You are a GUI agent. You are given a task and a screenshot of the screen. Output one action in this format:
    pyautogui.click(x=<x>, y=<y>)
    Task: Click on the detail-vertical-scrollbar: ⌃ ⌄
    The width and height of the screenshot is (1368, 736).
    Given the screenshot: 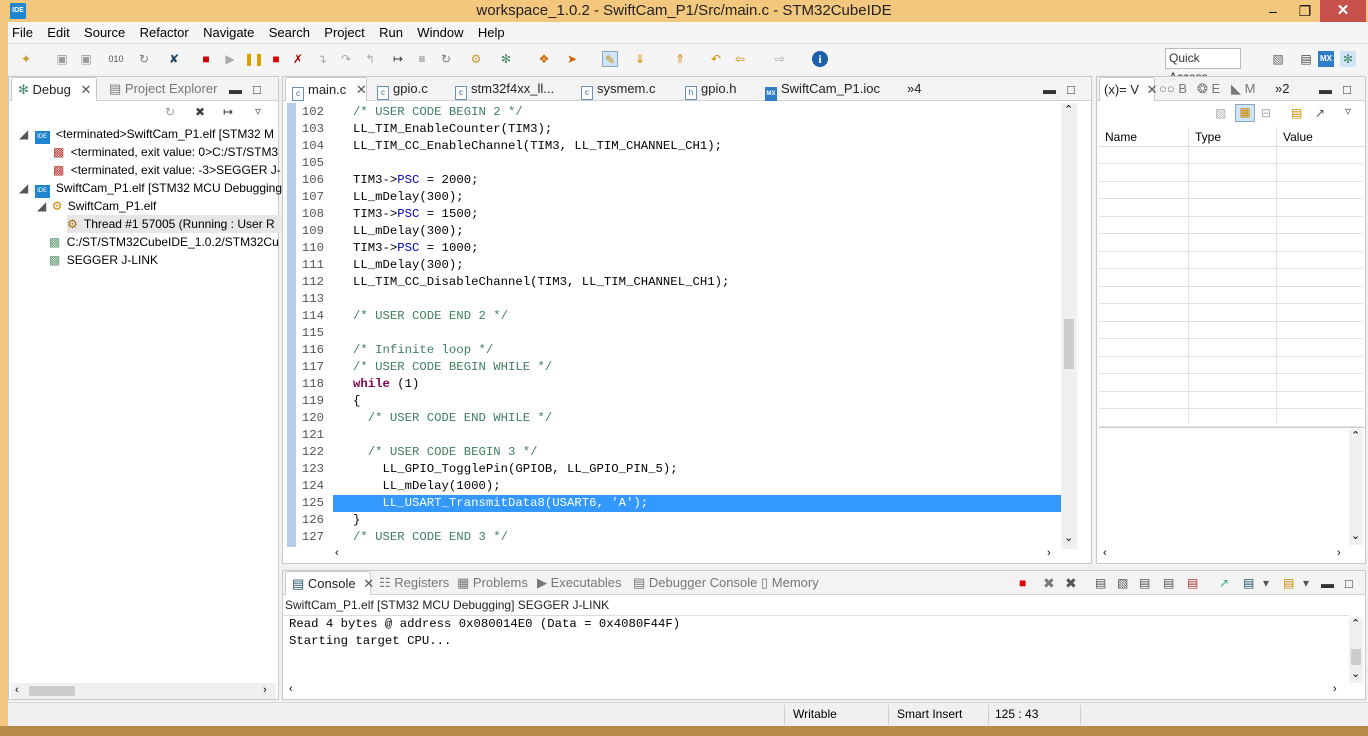 What is the action you would take?
    pyautogui.click(x=1356, y=487)
    